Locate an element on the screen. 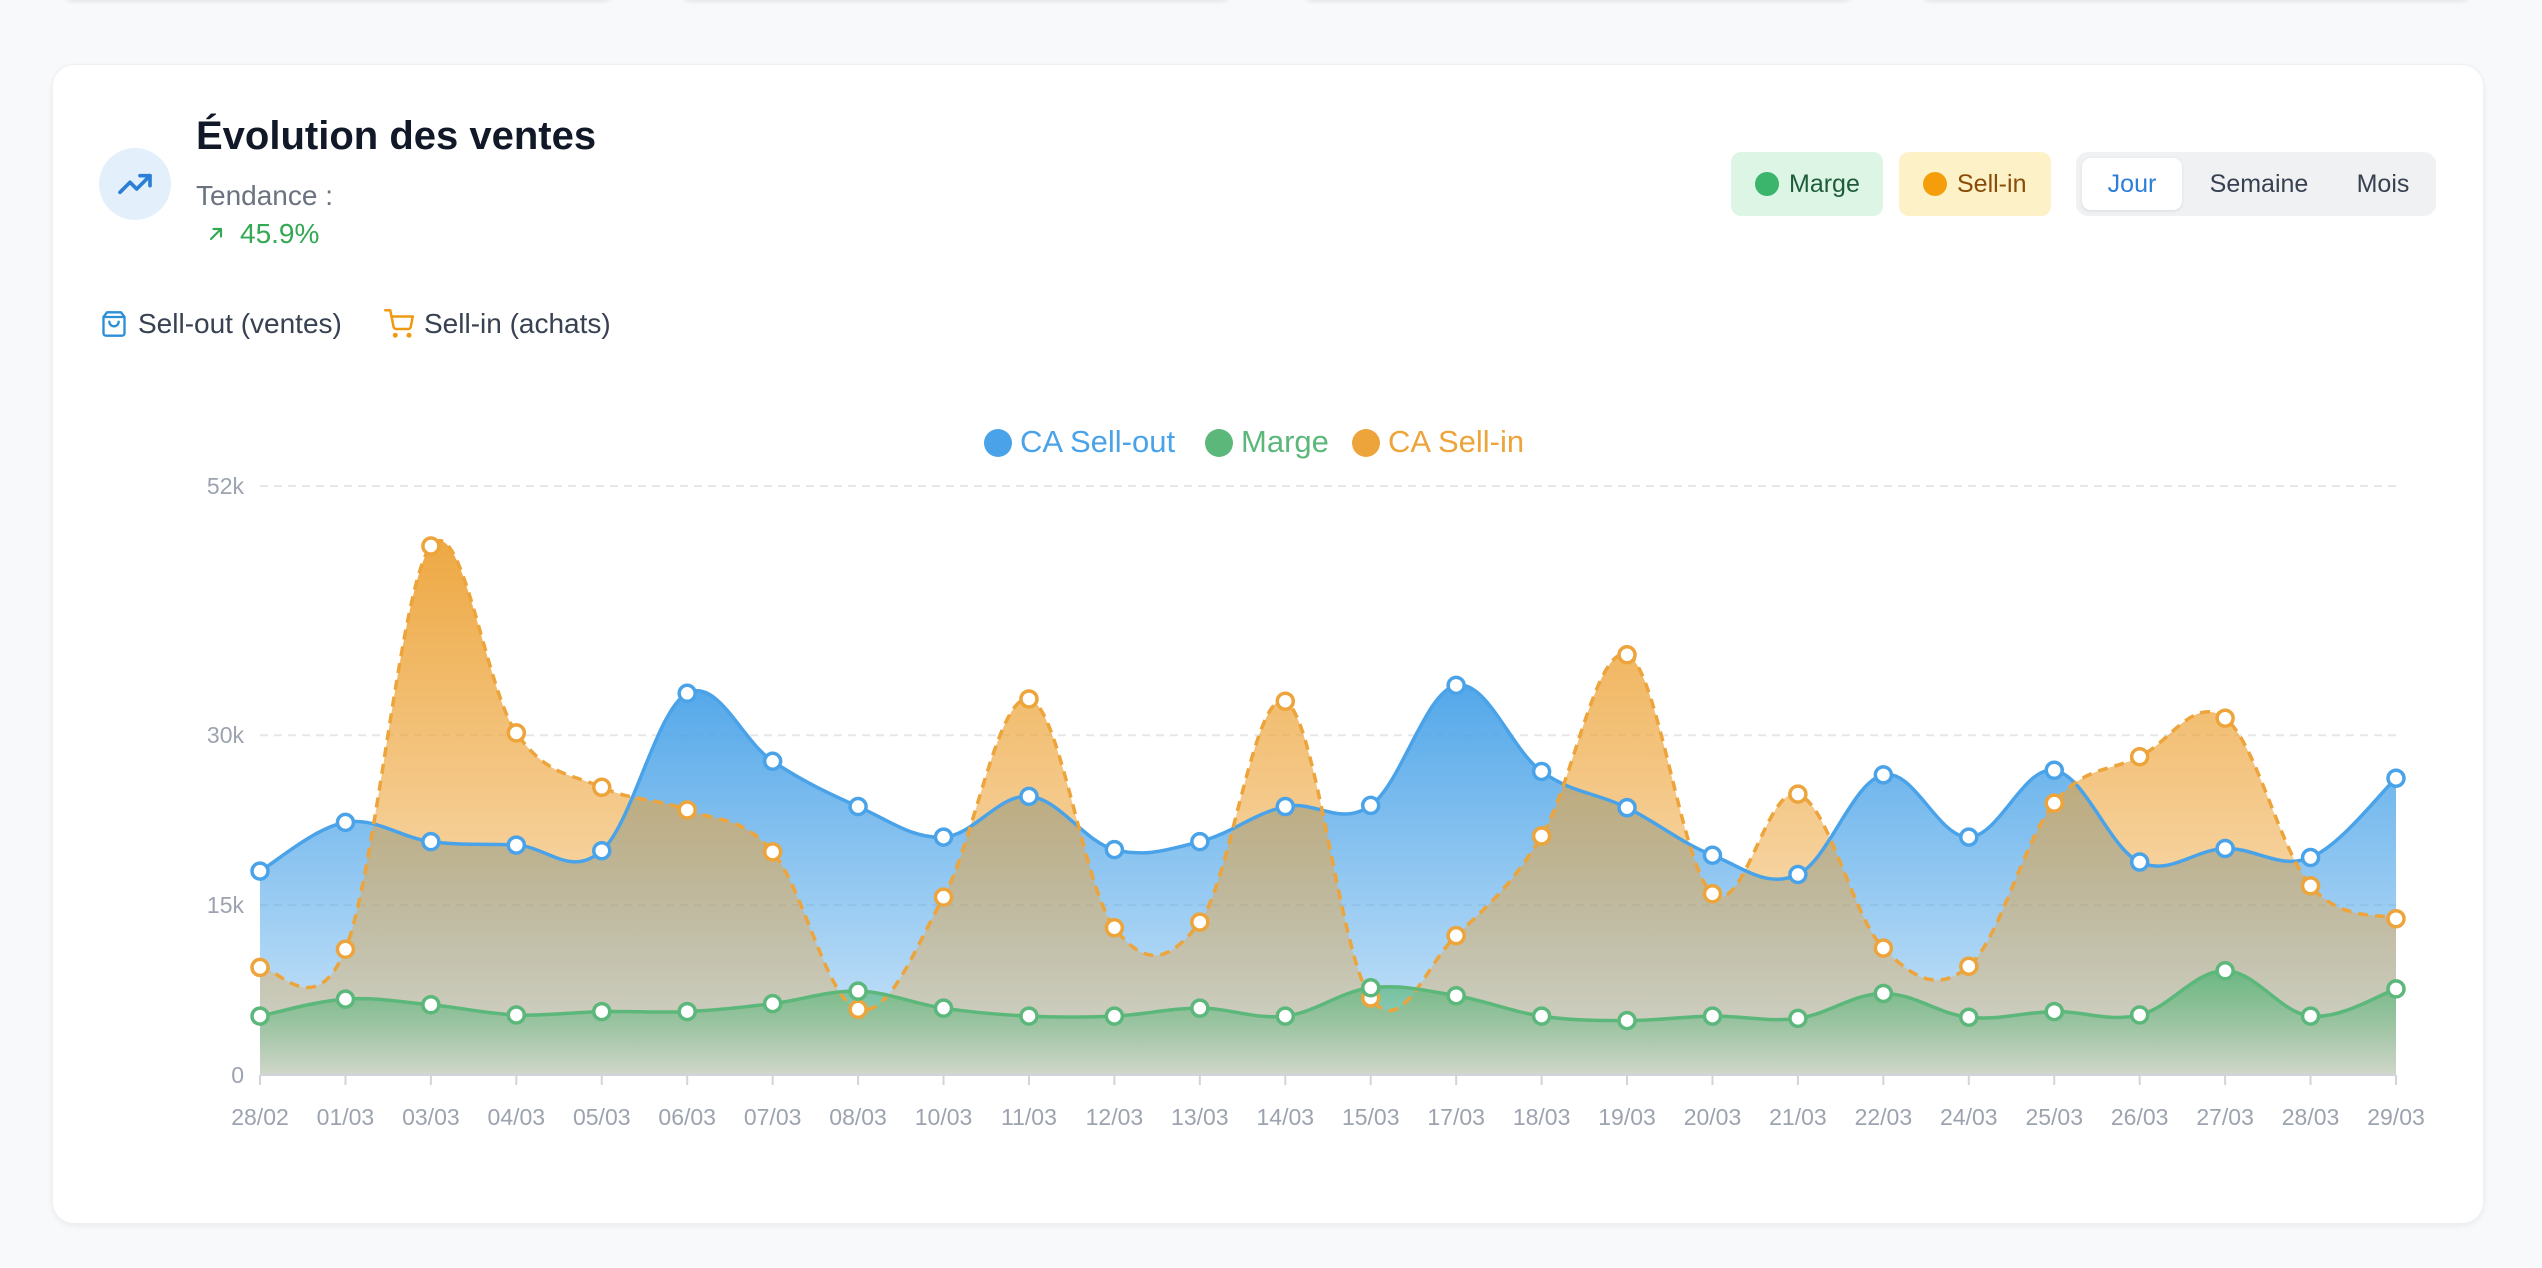  y-tick-label: 15k is located at coordinates (226, 905).